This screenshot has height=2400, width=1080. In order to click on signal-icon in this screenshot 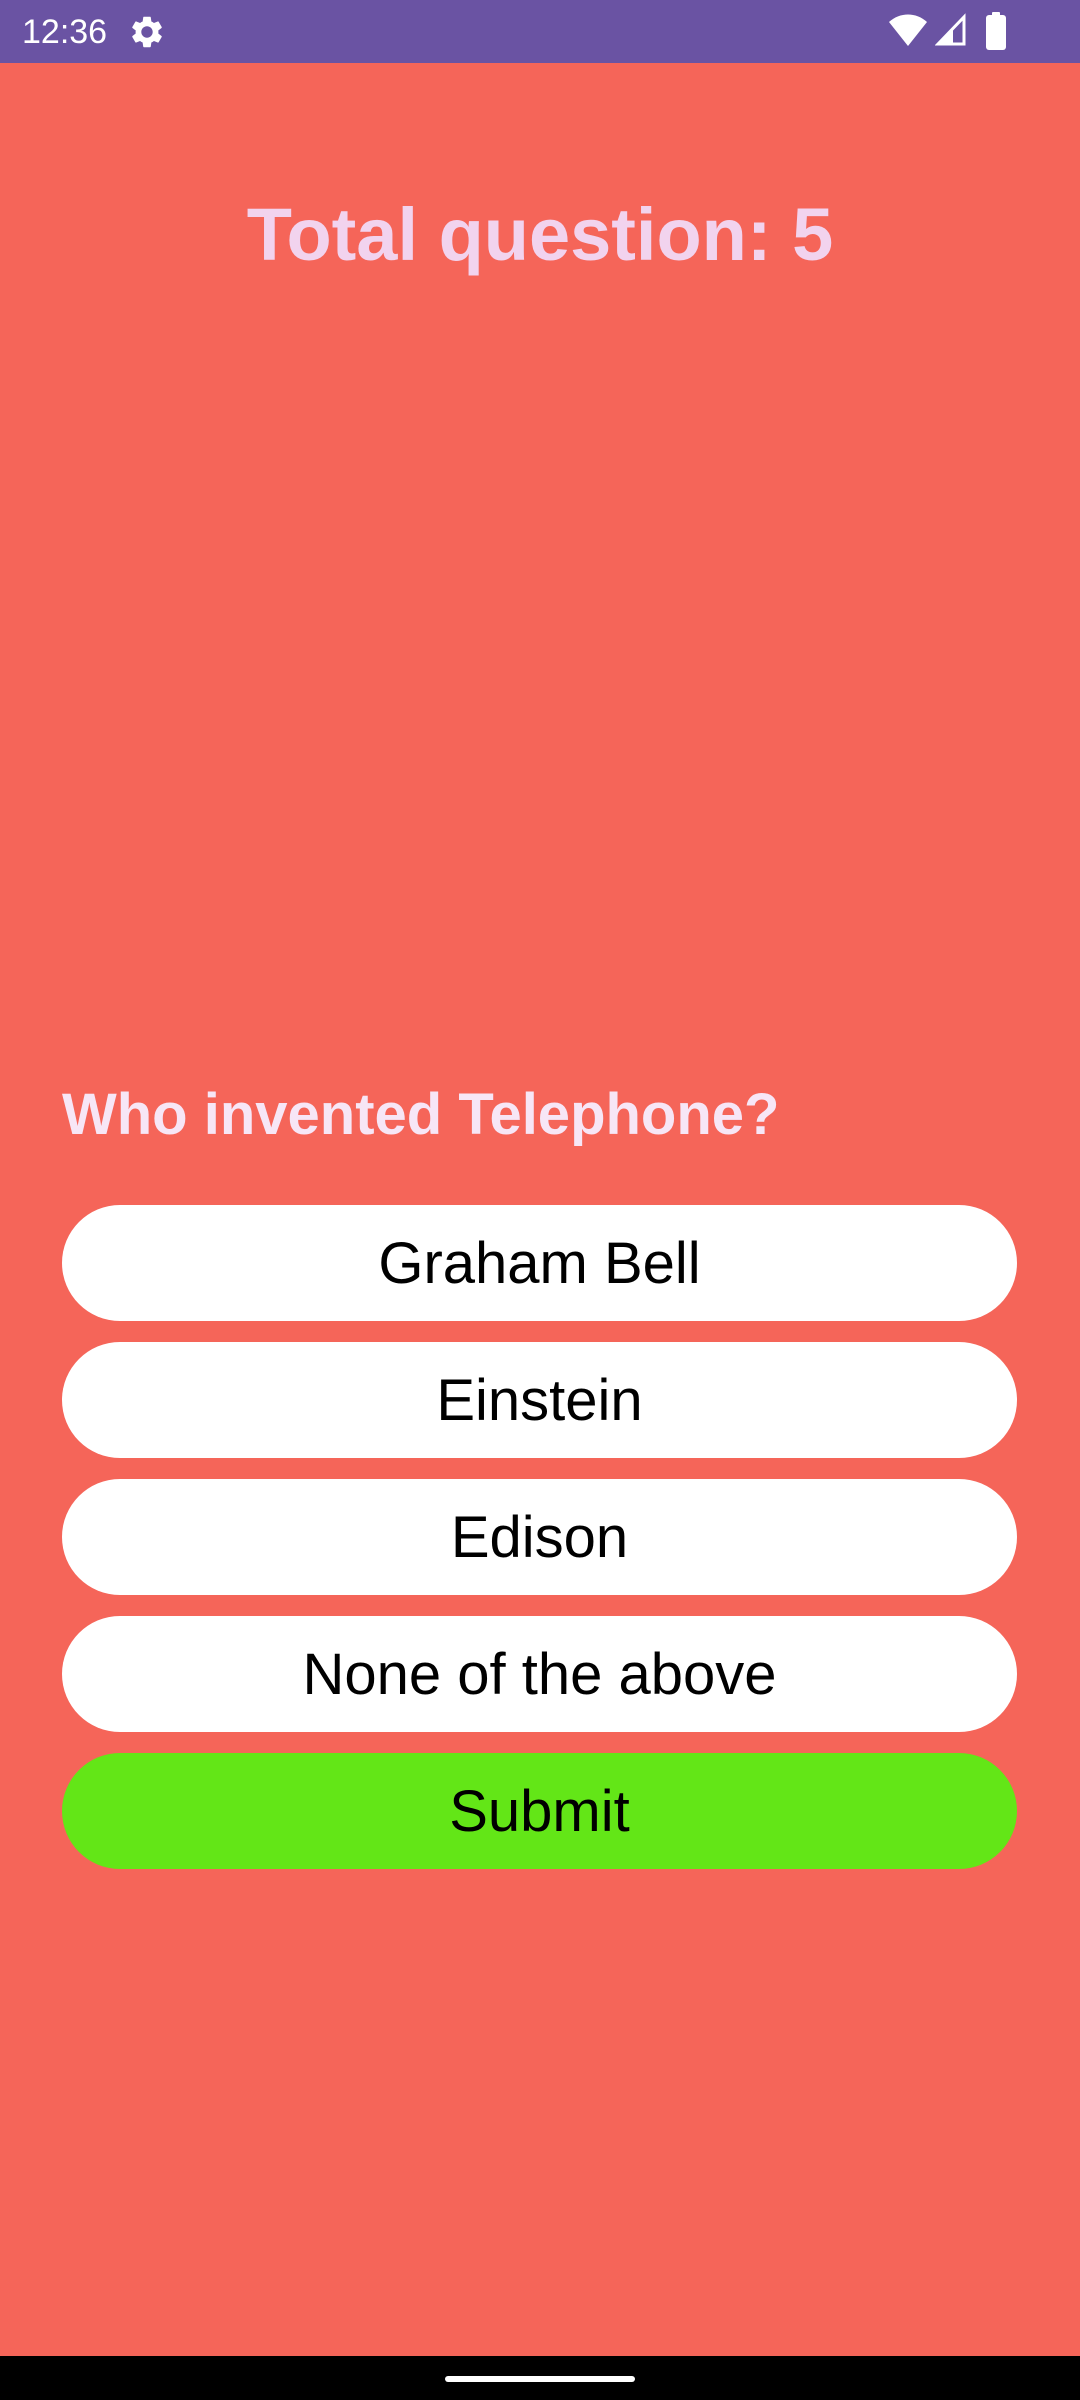, I will do `click(950, 29)`.